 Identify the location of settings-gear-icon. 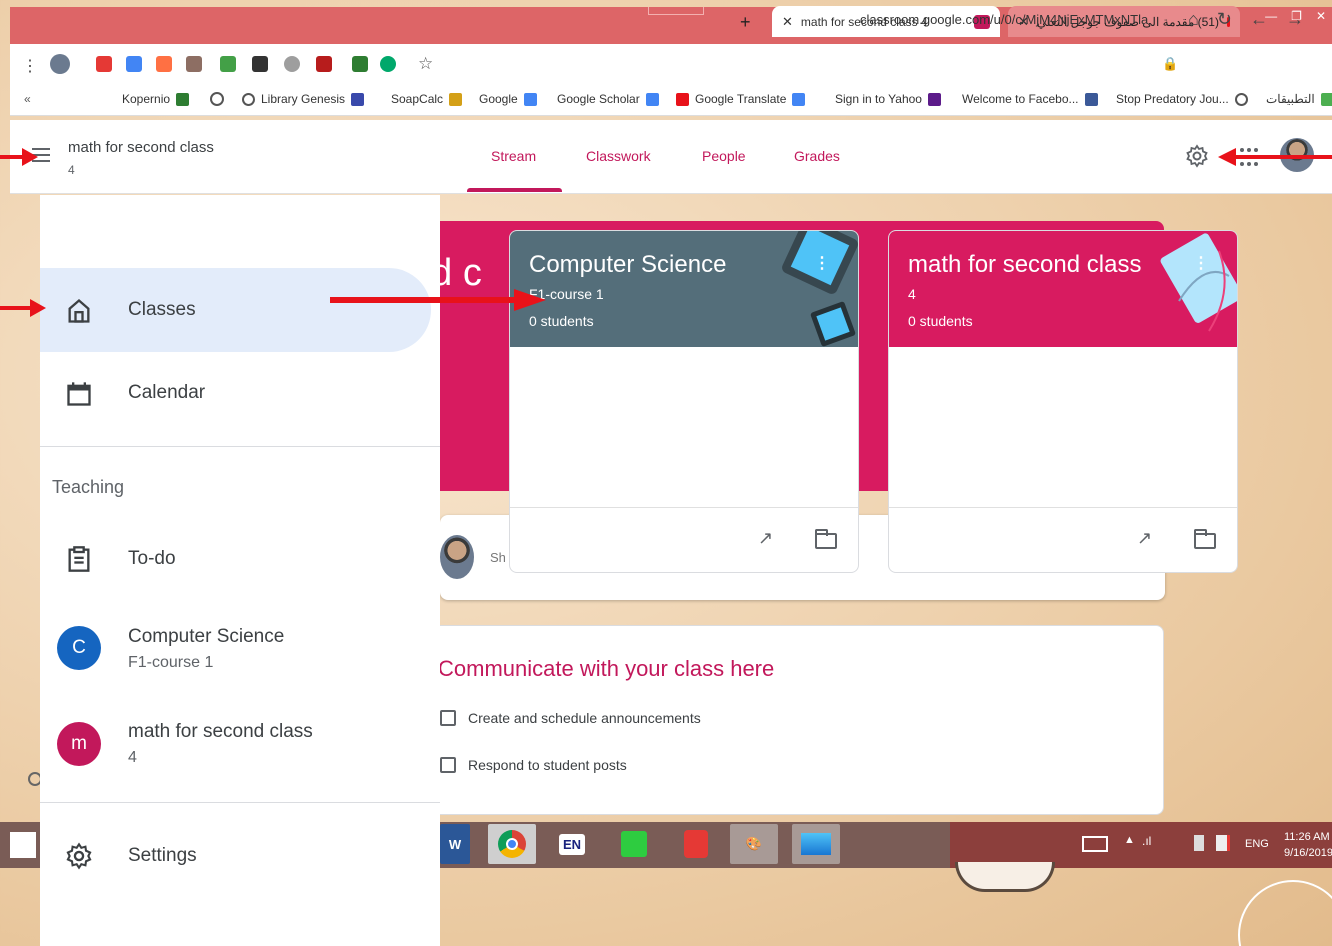
(79, 856).